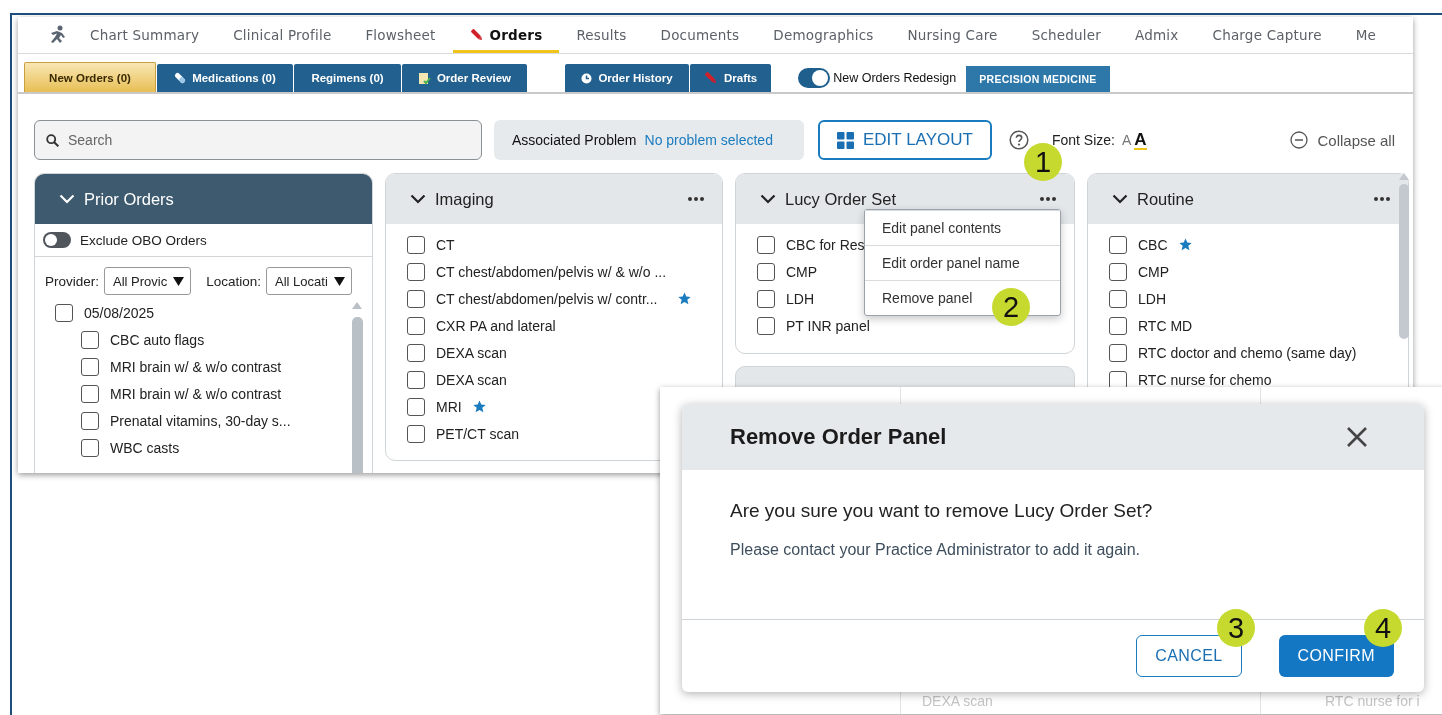 The height and width of the screenshot is (715, 1442). I want to click on order-item: CXR PA and lateral, so click(496, 325).